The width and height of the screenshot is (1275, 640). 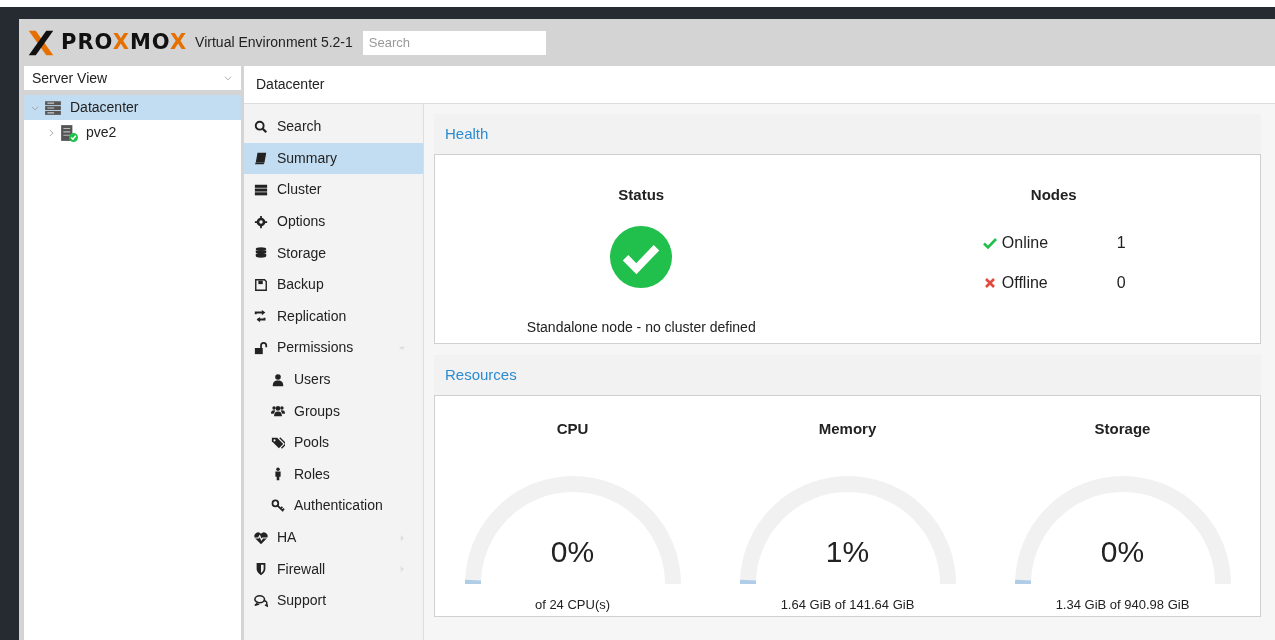 I want to click on shield-icon, so click(x=261, y=569).